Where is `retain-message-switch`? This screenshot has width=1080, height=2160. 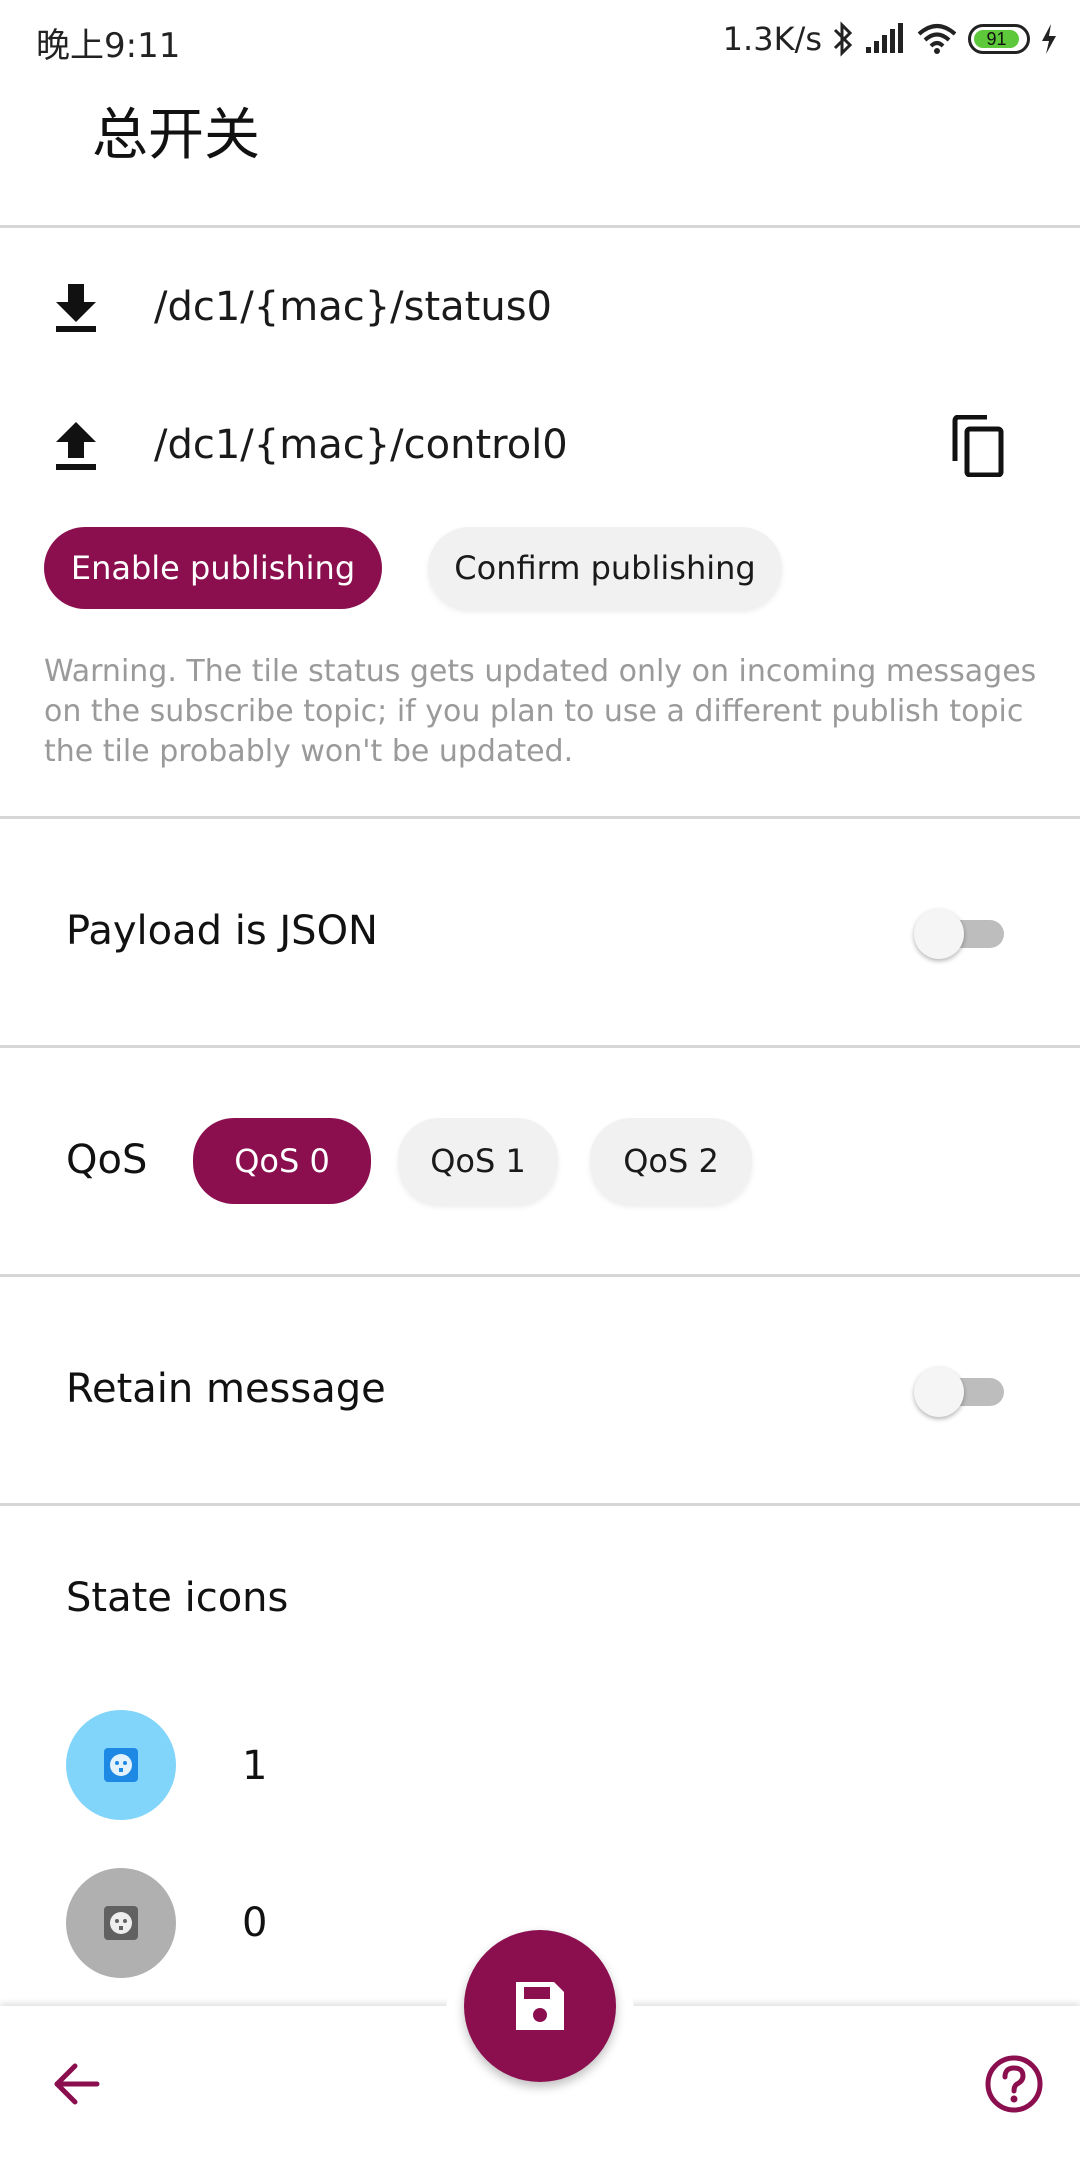
retain-message-switch is located at coordinates (960, 1390).